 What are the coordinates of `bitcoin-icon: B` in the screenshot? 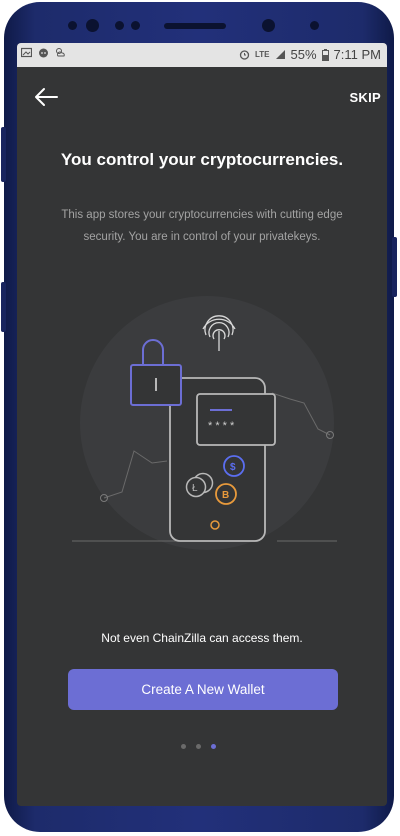 It's located at (226, 494).